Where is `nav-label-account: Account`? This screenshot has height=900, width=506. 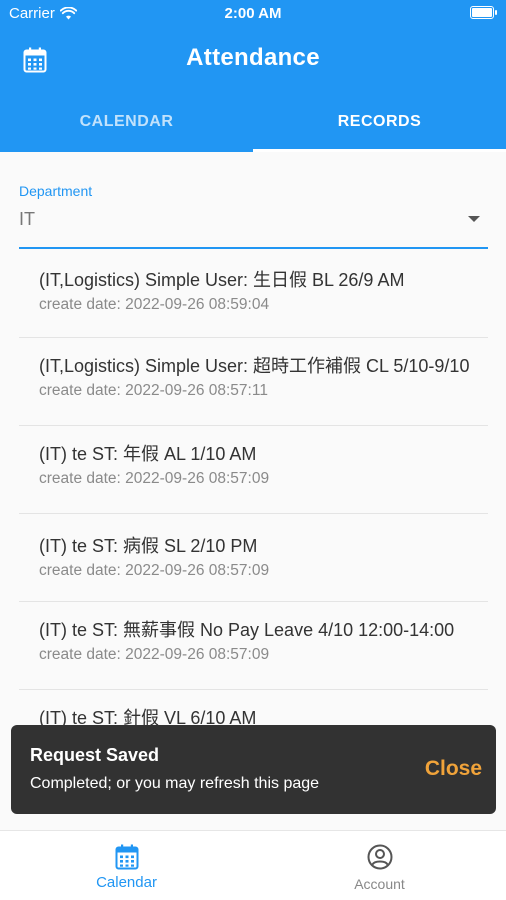 nav-label-account: Account is located at coordinates (379, 884).